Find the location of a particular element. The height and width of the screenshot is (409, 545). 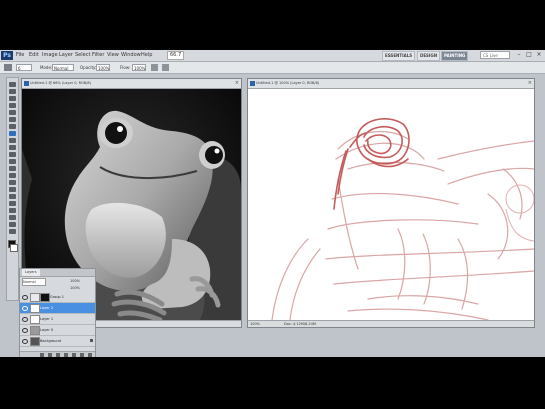

layers-panel-footer is located at coordinates (57, 354).